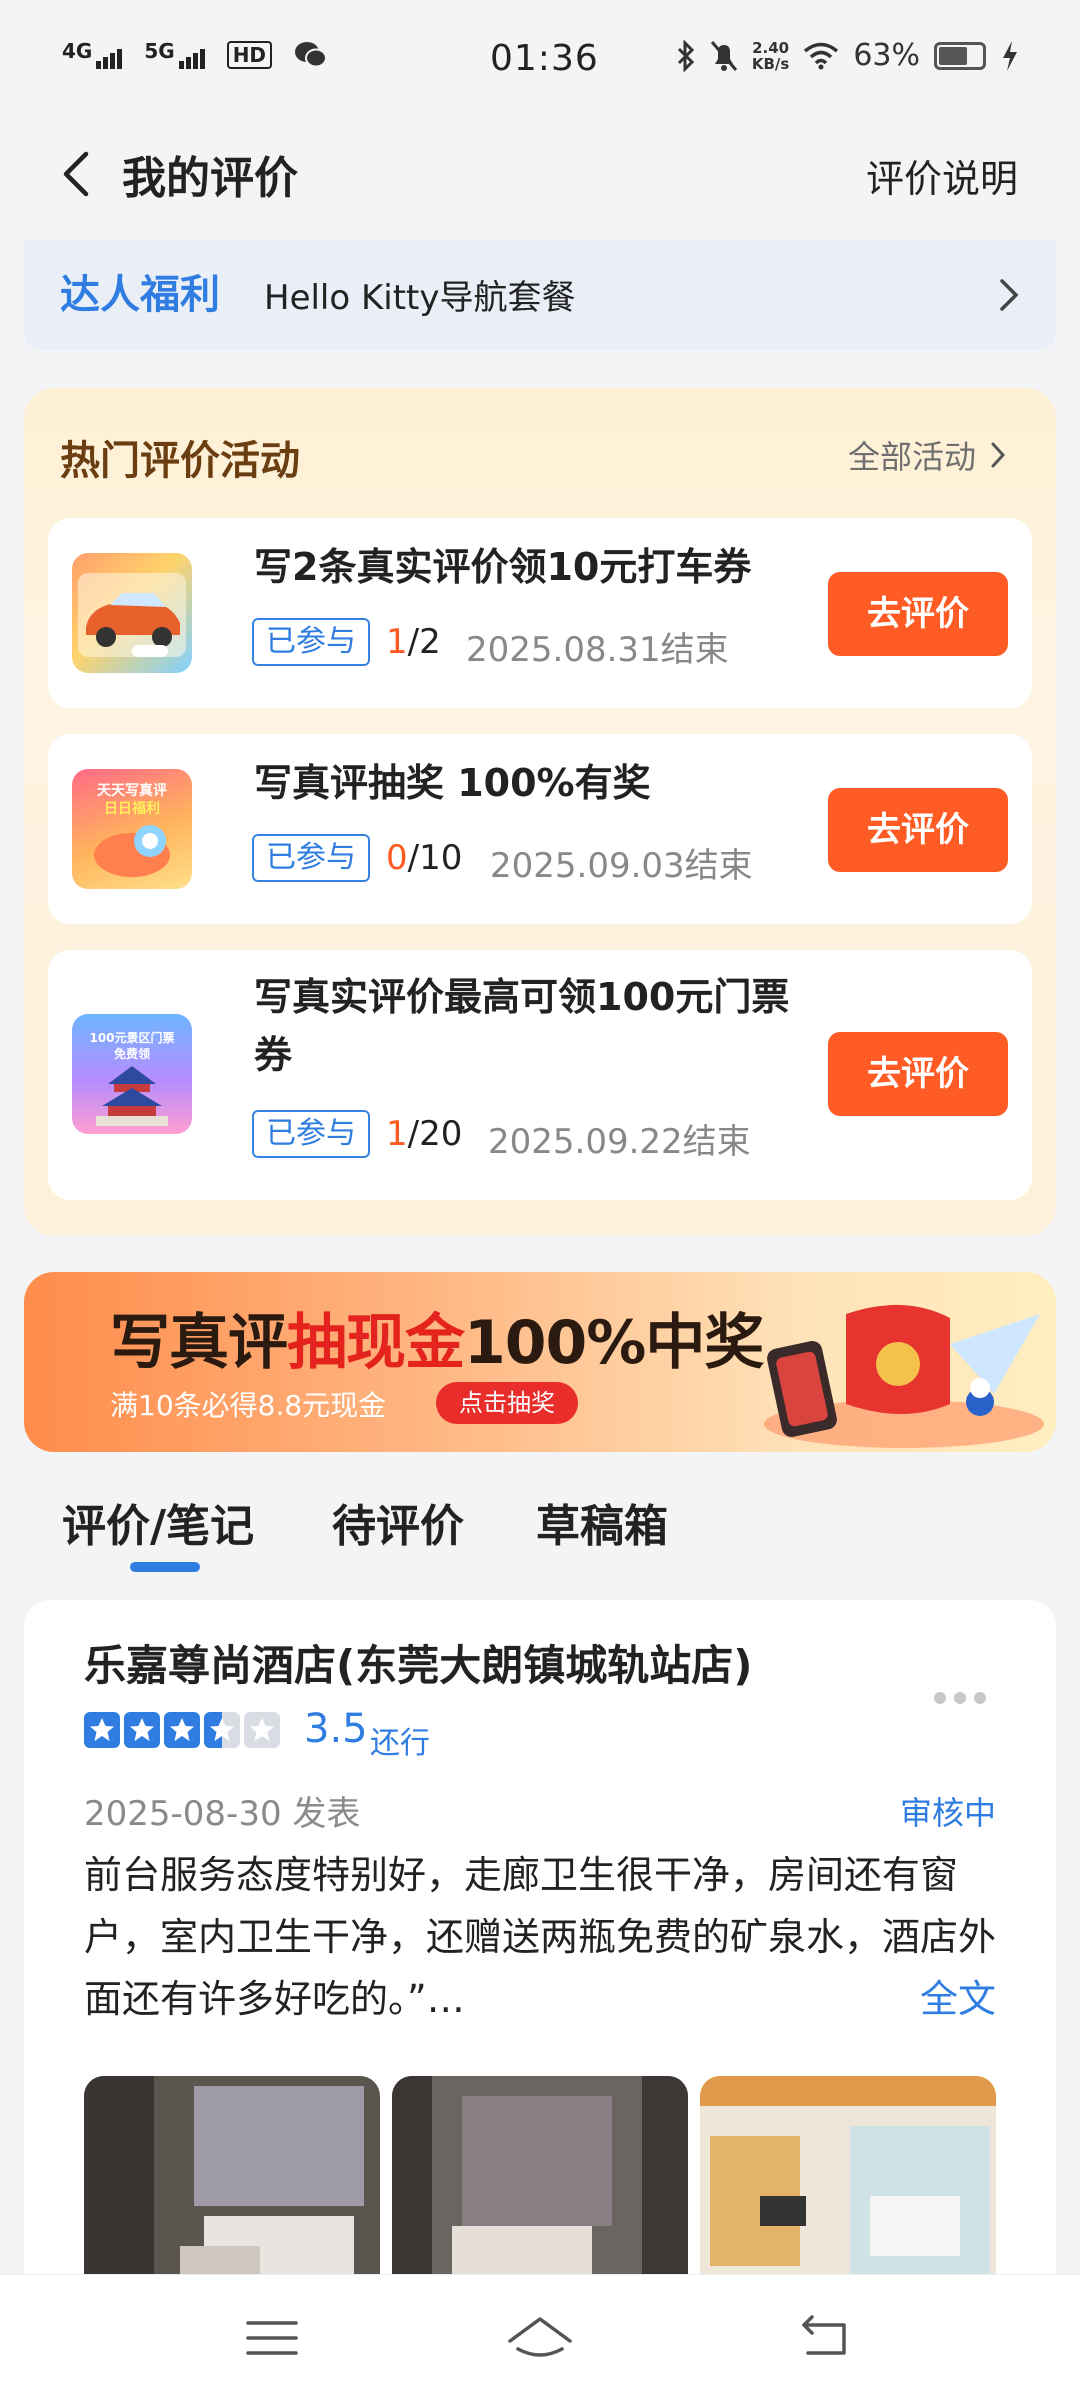  I want to click on tab-reviews-notes: 评价/笔记, so click(158, 1522).